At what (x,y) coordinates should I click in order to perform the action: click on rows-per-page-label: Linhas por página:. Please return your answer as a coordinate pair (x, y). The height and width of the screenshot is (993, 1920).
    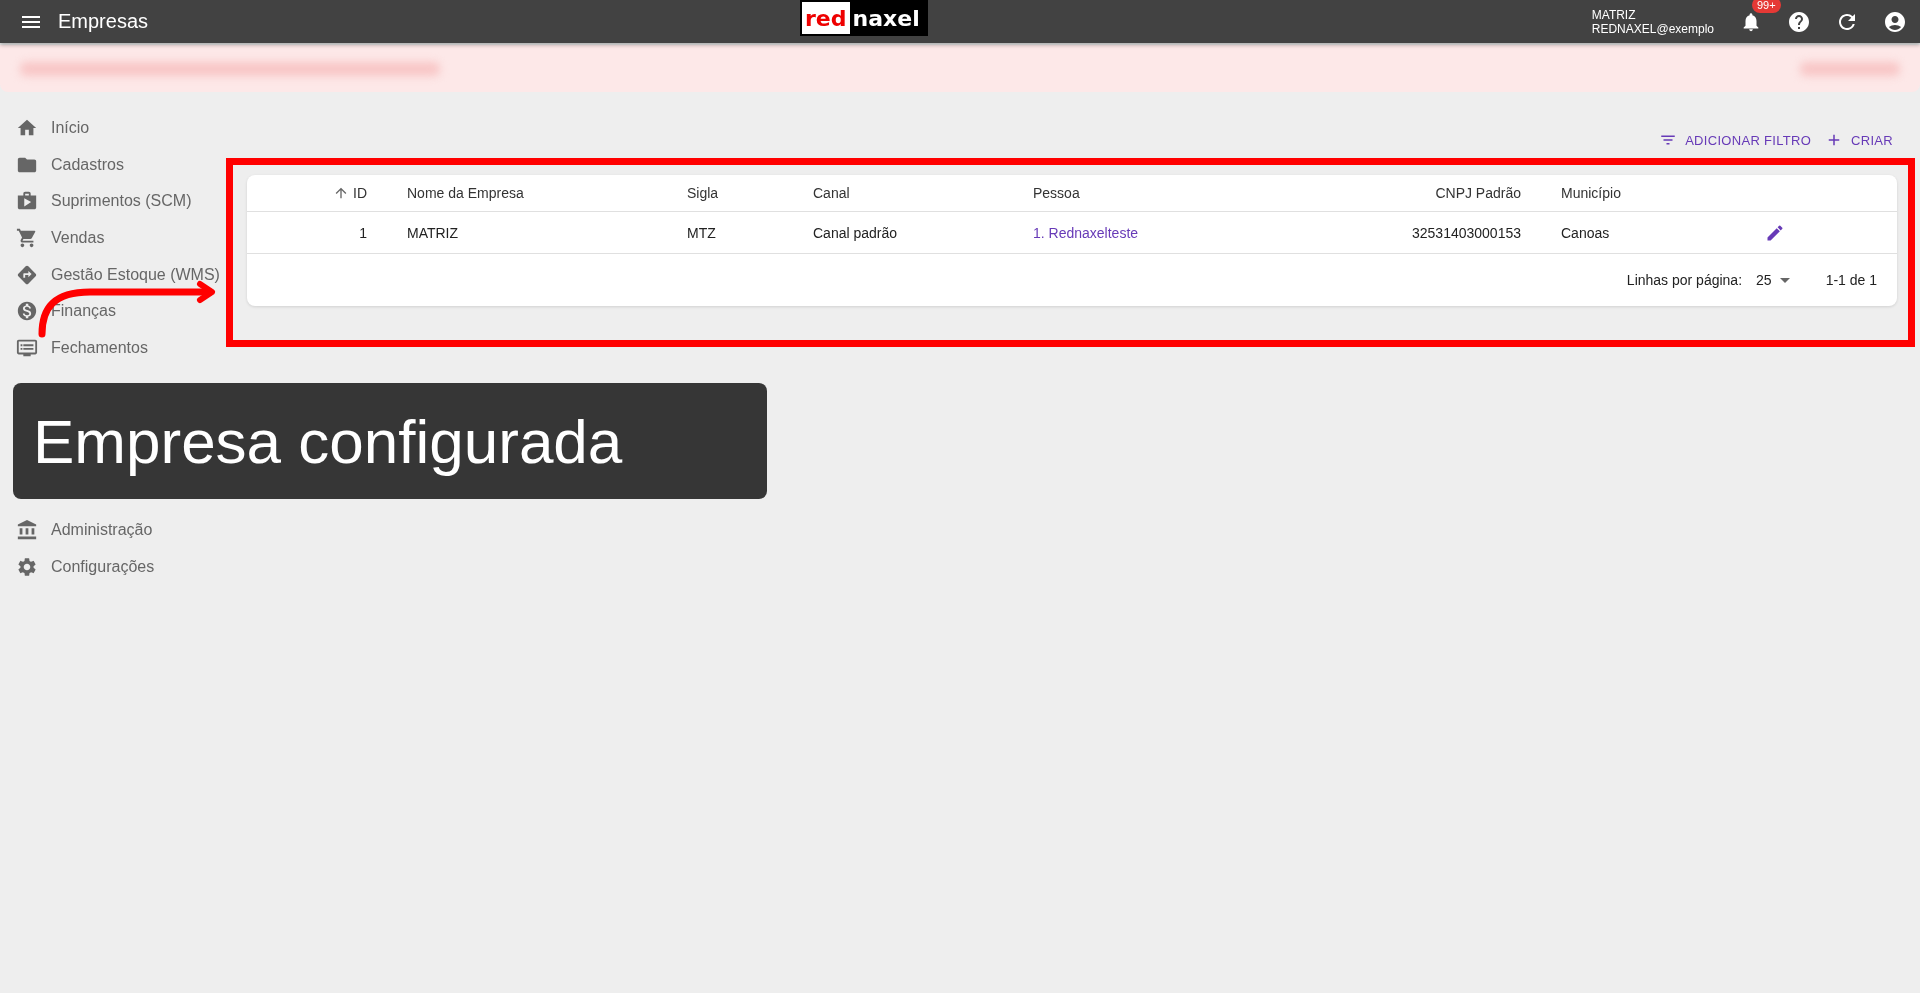
    Looking at the image, I should click on (1684, 280).